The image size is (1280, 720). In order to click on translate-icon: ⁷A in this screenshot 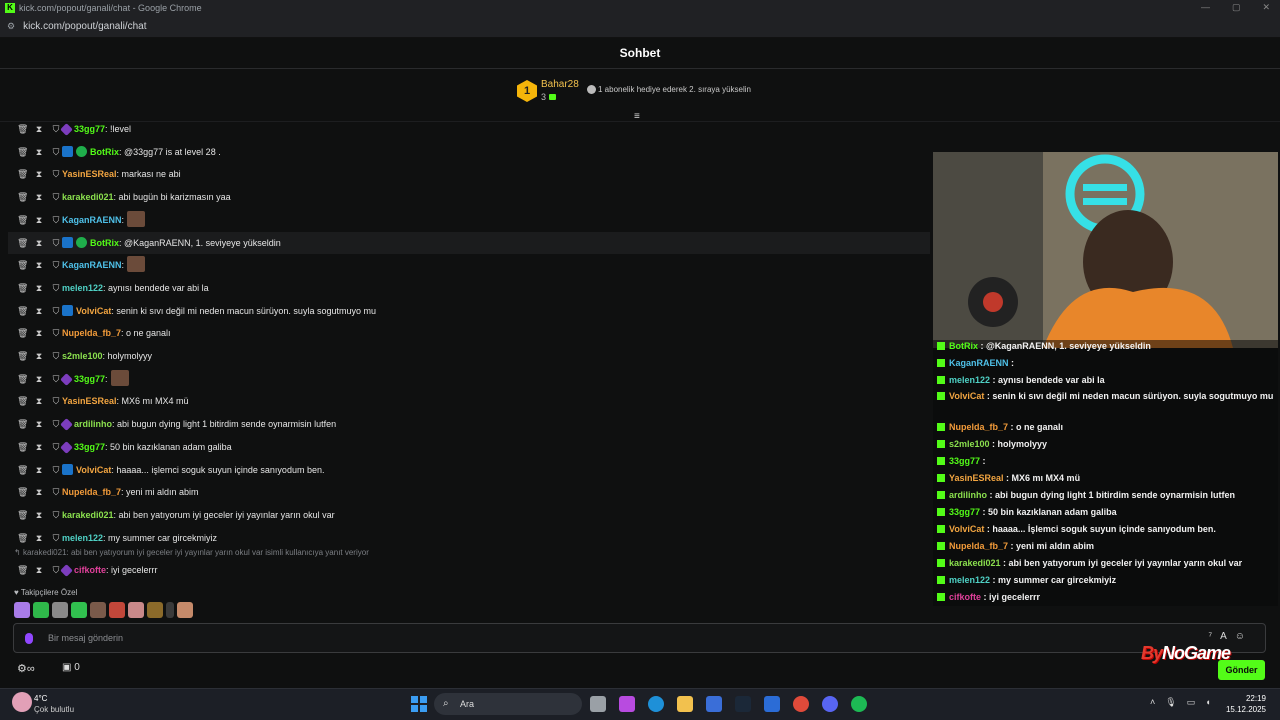, I will do `click(1221, 636)`.